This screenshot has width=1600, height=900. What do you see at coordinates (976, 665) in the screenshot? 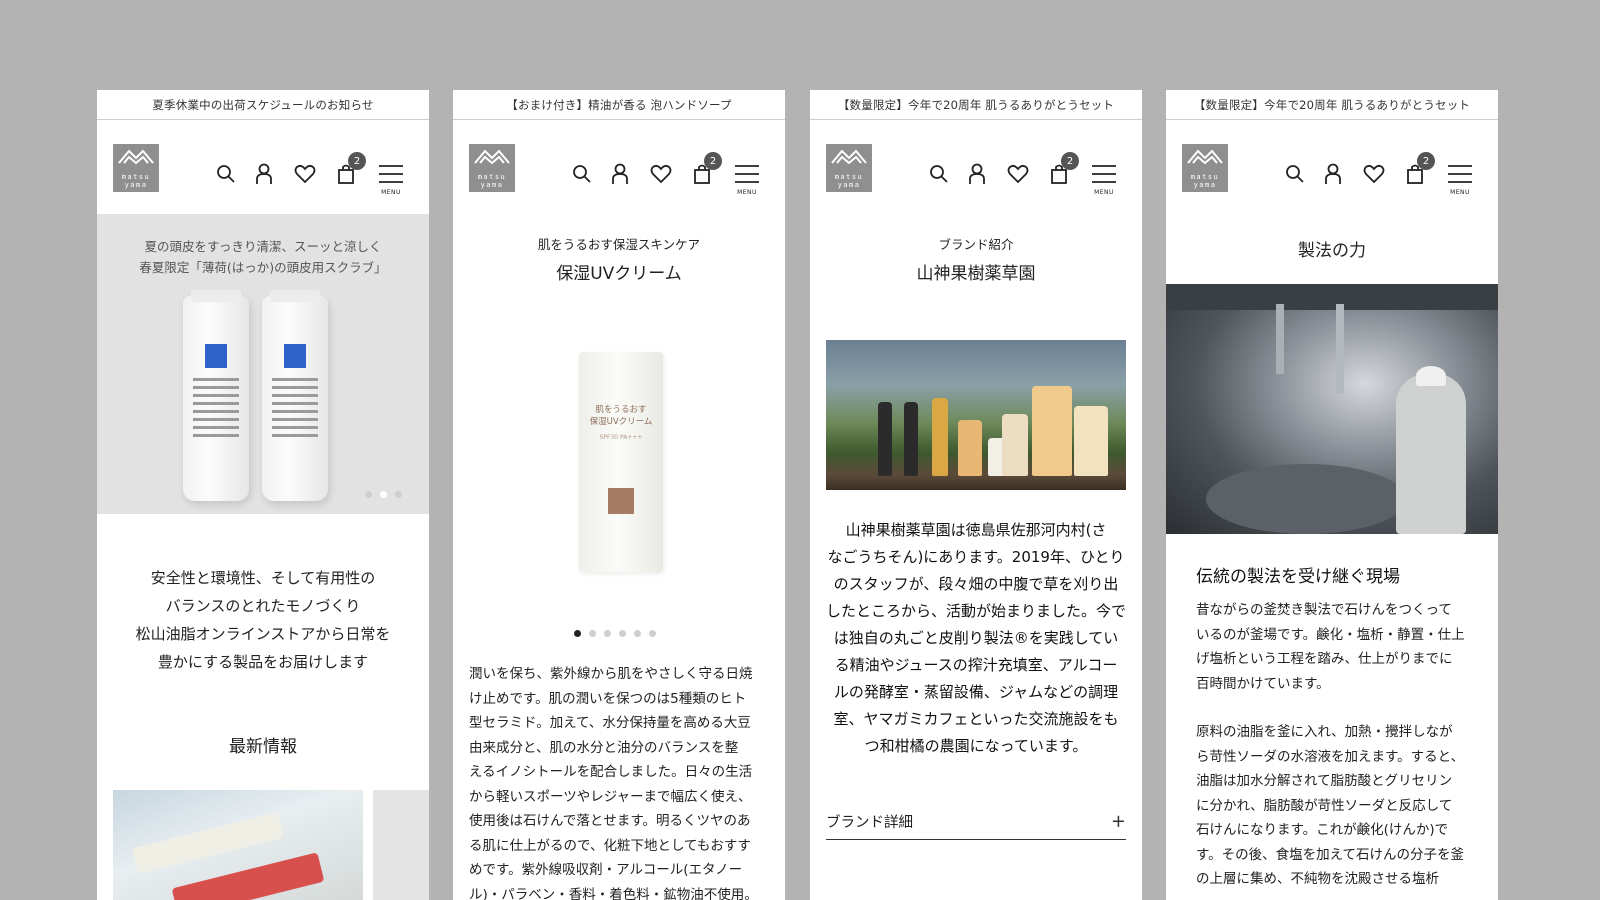
I see `description-line: る精油やジュースの搾汁充填室、アルコー` at bounding box center [976, 665].